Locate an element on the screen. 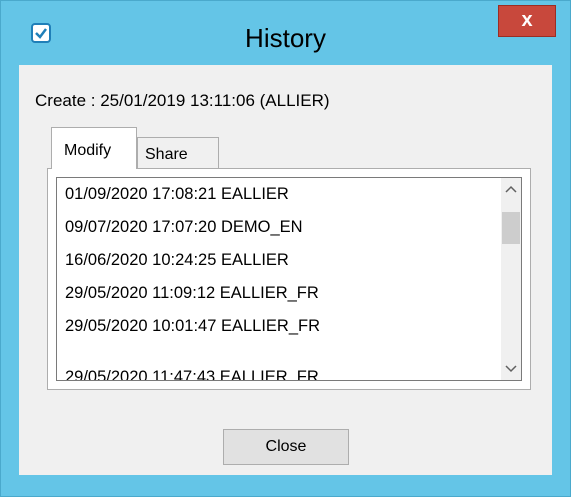 This screenshot has width=571, height=497. title-bar: History x is located at coordinates (285, 33).